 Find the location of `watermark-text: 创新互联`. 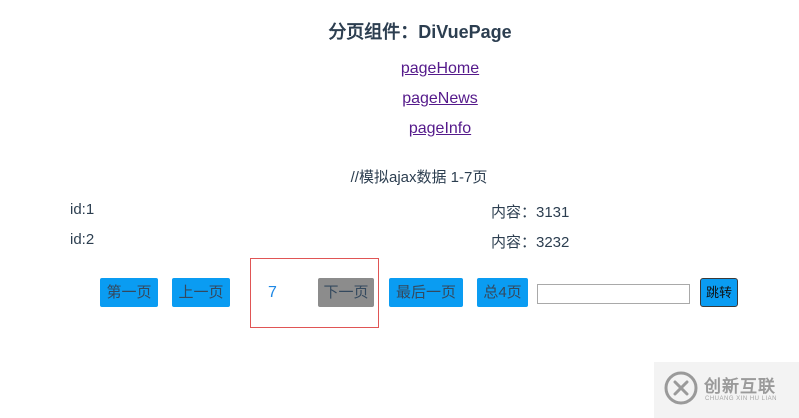

watermark-text: 创新互联 is located at coordinates (740, 386).